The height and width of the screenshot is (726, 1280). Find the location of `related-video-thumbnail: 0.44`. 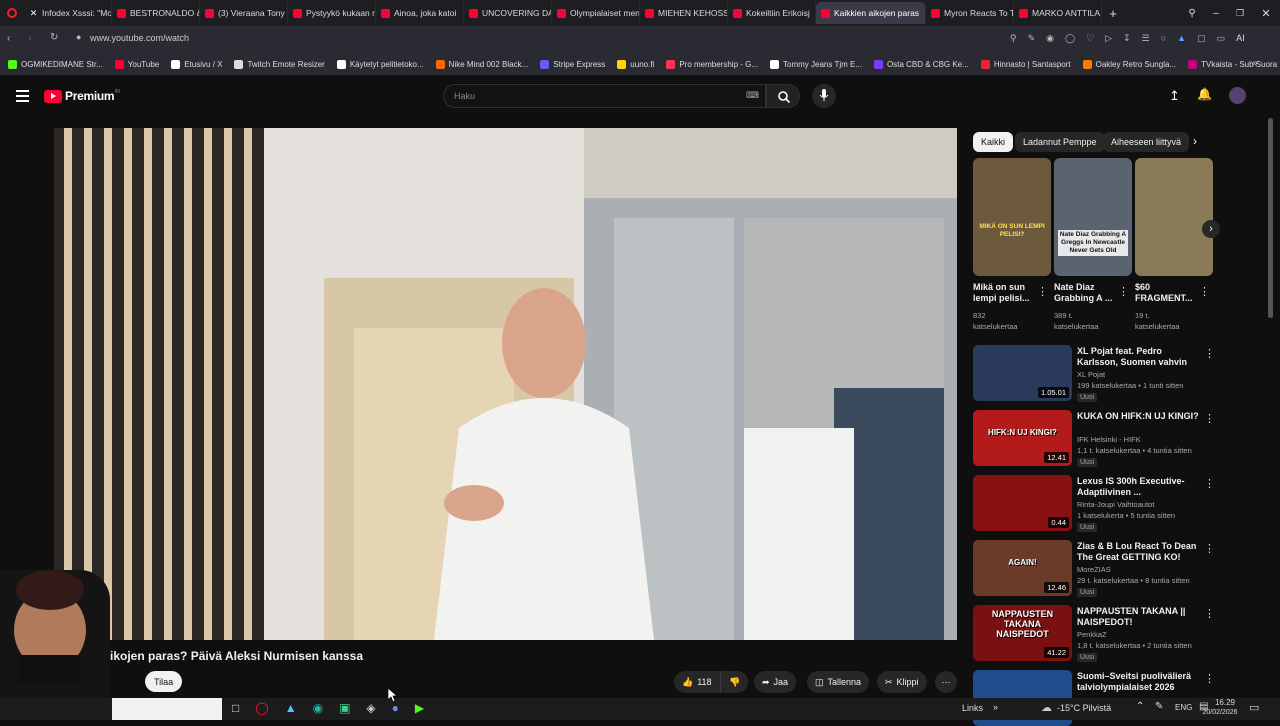

related-video-thumbnail: 0.44 is located at coordinates (1022, 503).